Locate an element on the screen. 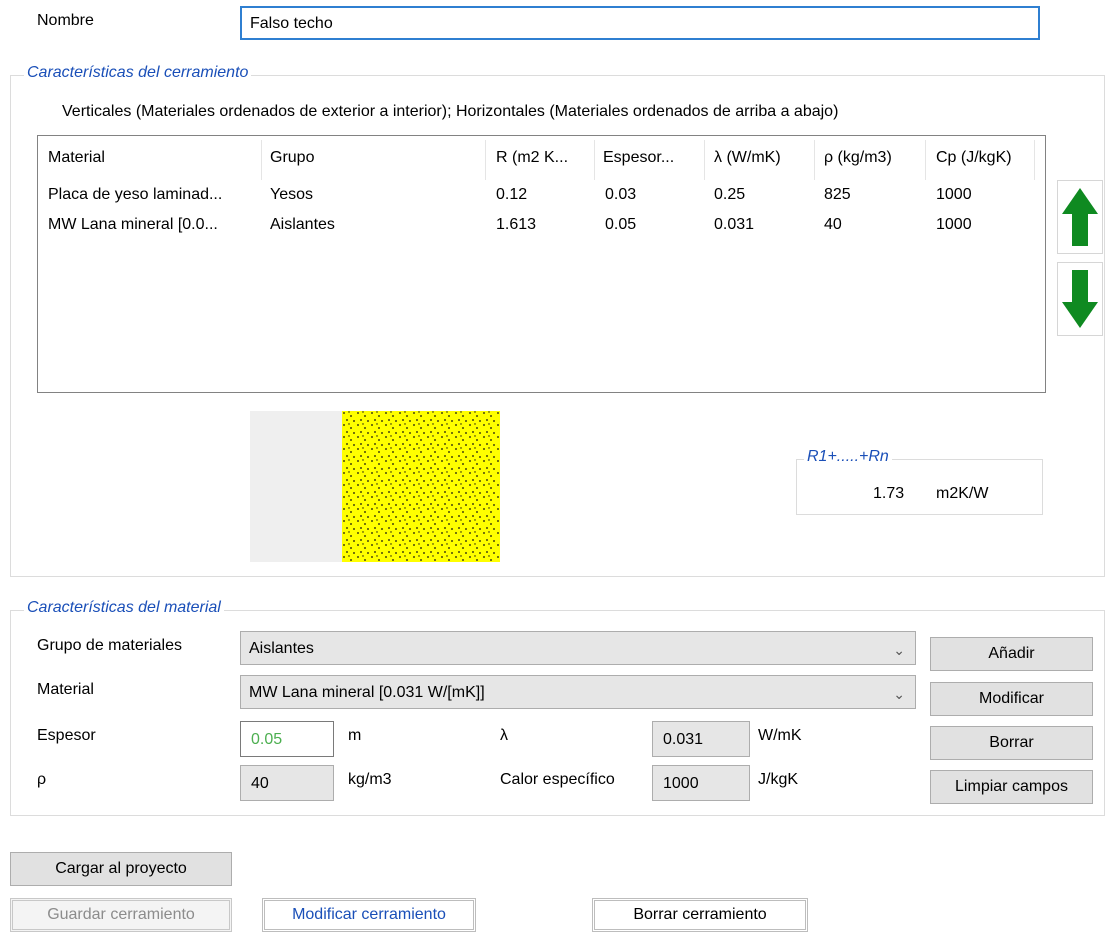 The image size is (1105, 932). add-button: Añadir is located at coordinates (1011, 654).